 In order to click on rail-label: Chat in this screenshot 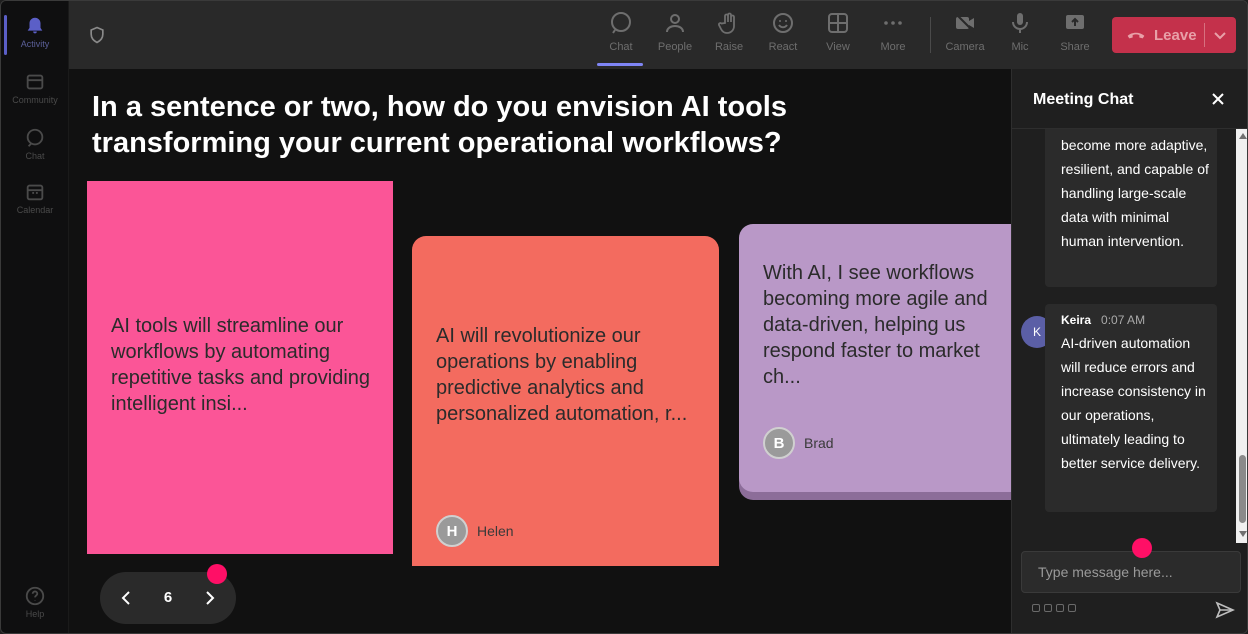, I will do `click(35, 156)`.